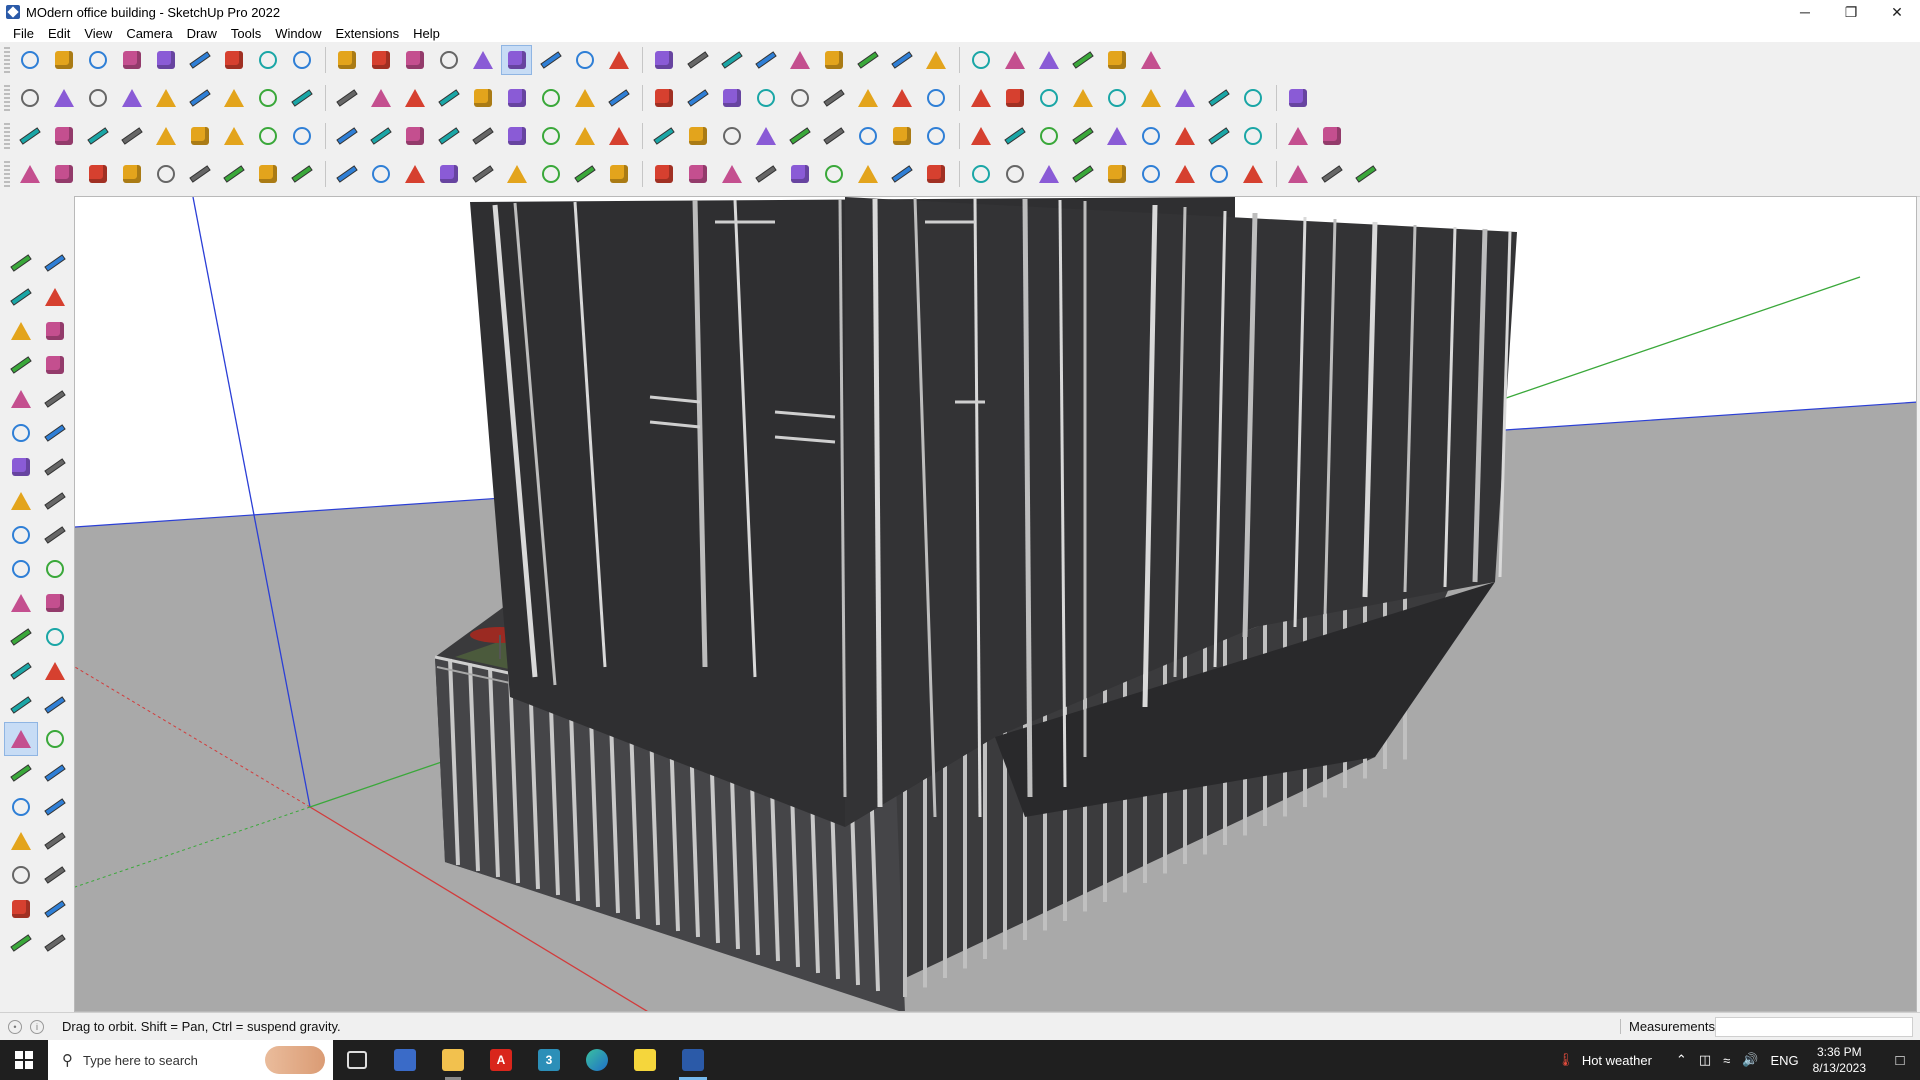 Image resolution: width=1920 pixels, height=1080 pixels. Describe the element at coordinates (697, 60) in the screenshot. I see `extension-warehouse-tool` at that location.